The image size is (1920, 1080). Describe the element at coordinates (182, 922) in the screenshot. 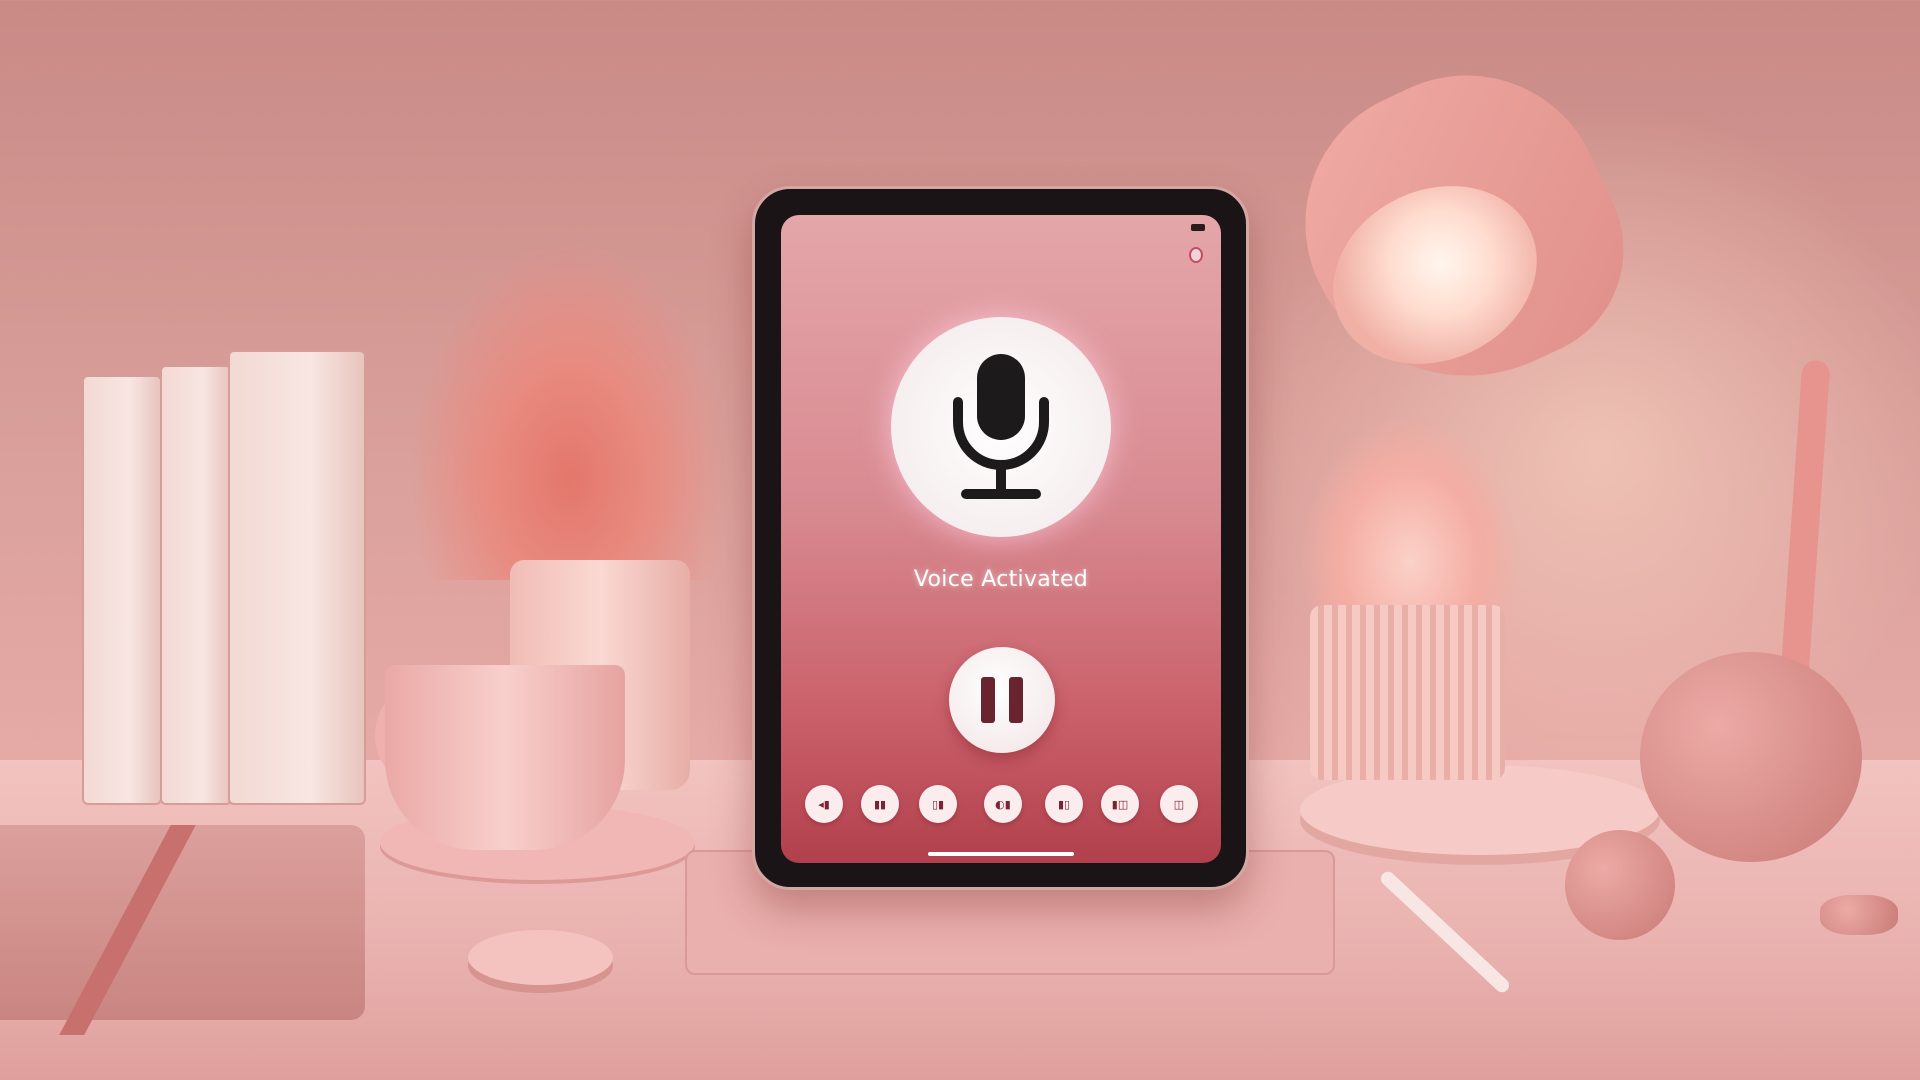

I see `notebook` at that location.